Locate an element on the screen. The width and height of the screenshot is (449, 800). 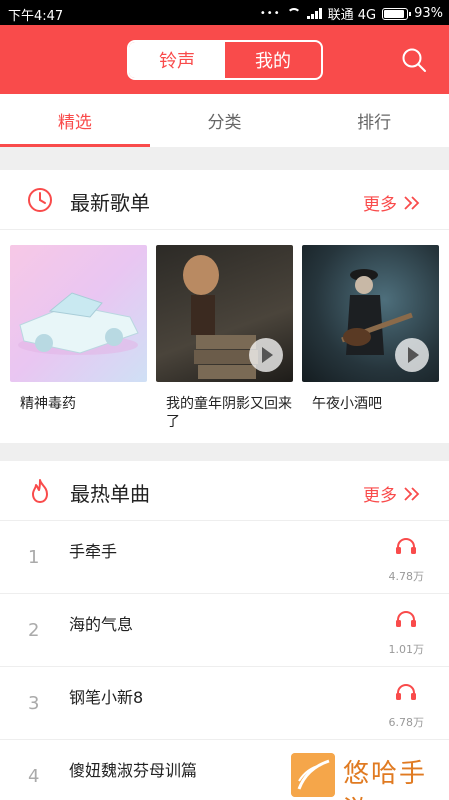
section-header: 最热单曲 更多 is located at coordinates (224, 491).